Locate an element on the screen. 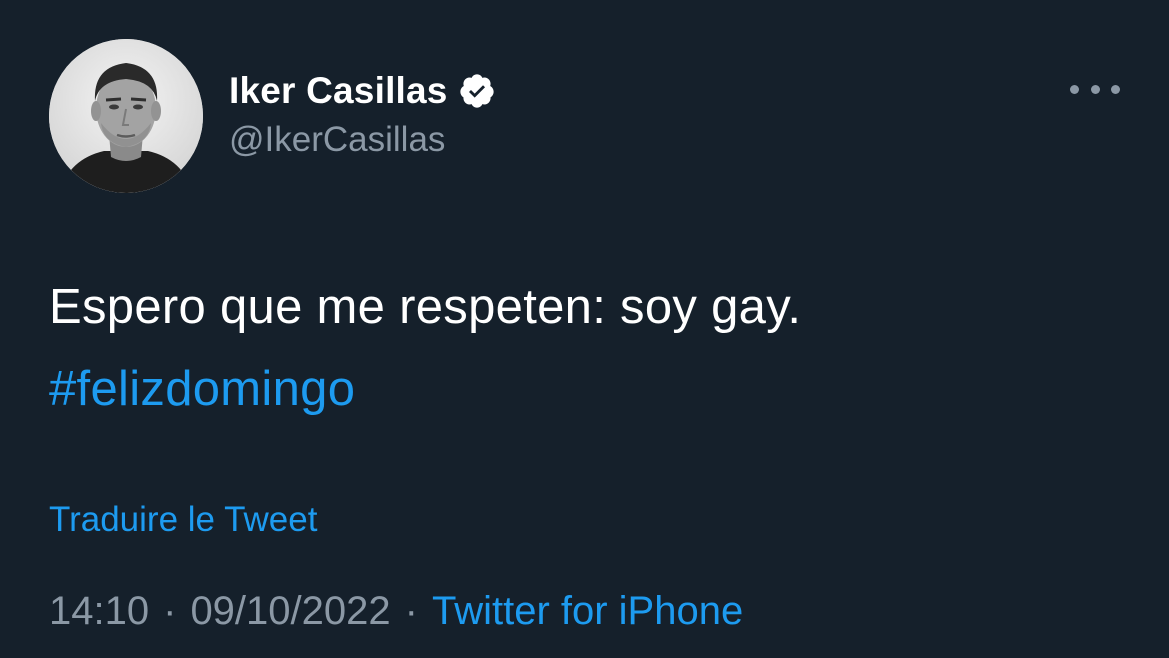  translate-tweet-link: Traduire le Tweet is located at coordinates (183, 520).